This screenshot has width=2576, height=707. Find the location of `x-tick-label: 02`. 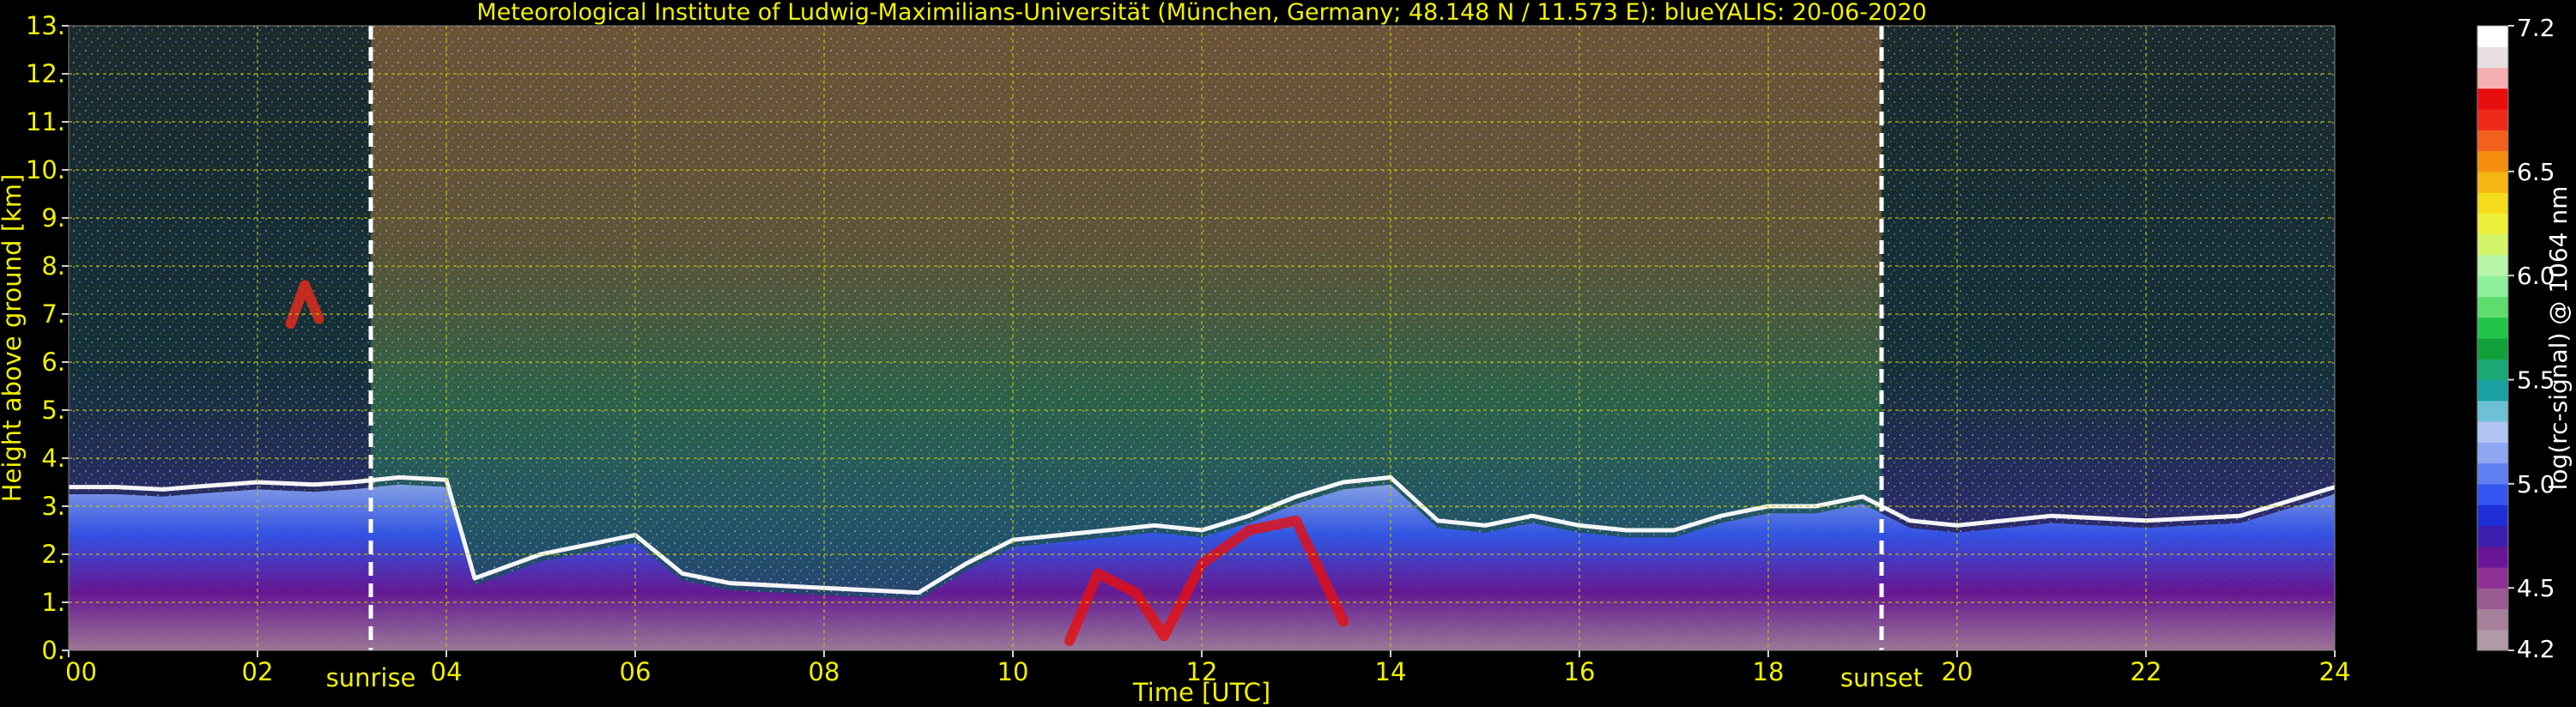

x-tick-label: 02 is located at coordinates (258, 671).